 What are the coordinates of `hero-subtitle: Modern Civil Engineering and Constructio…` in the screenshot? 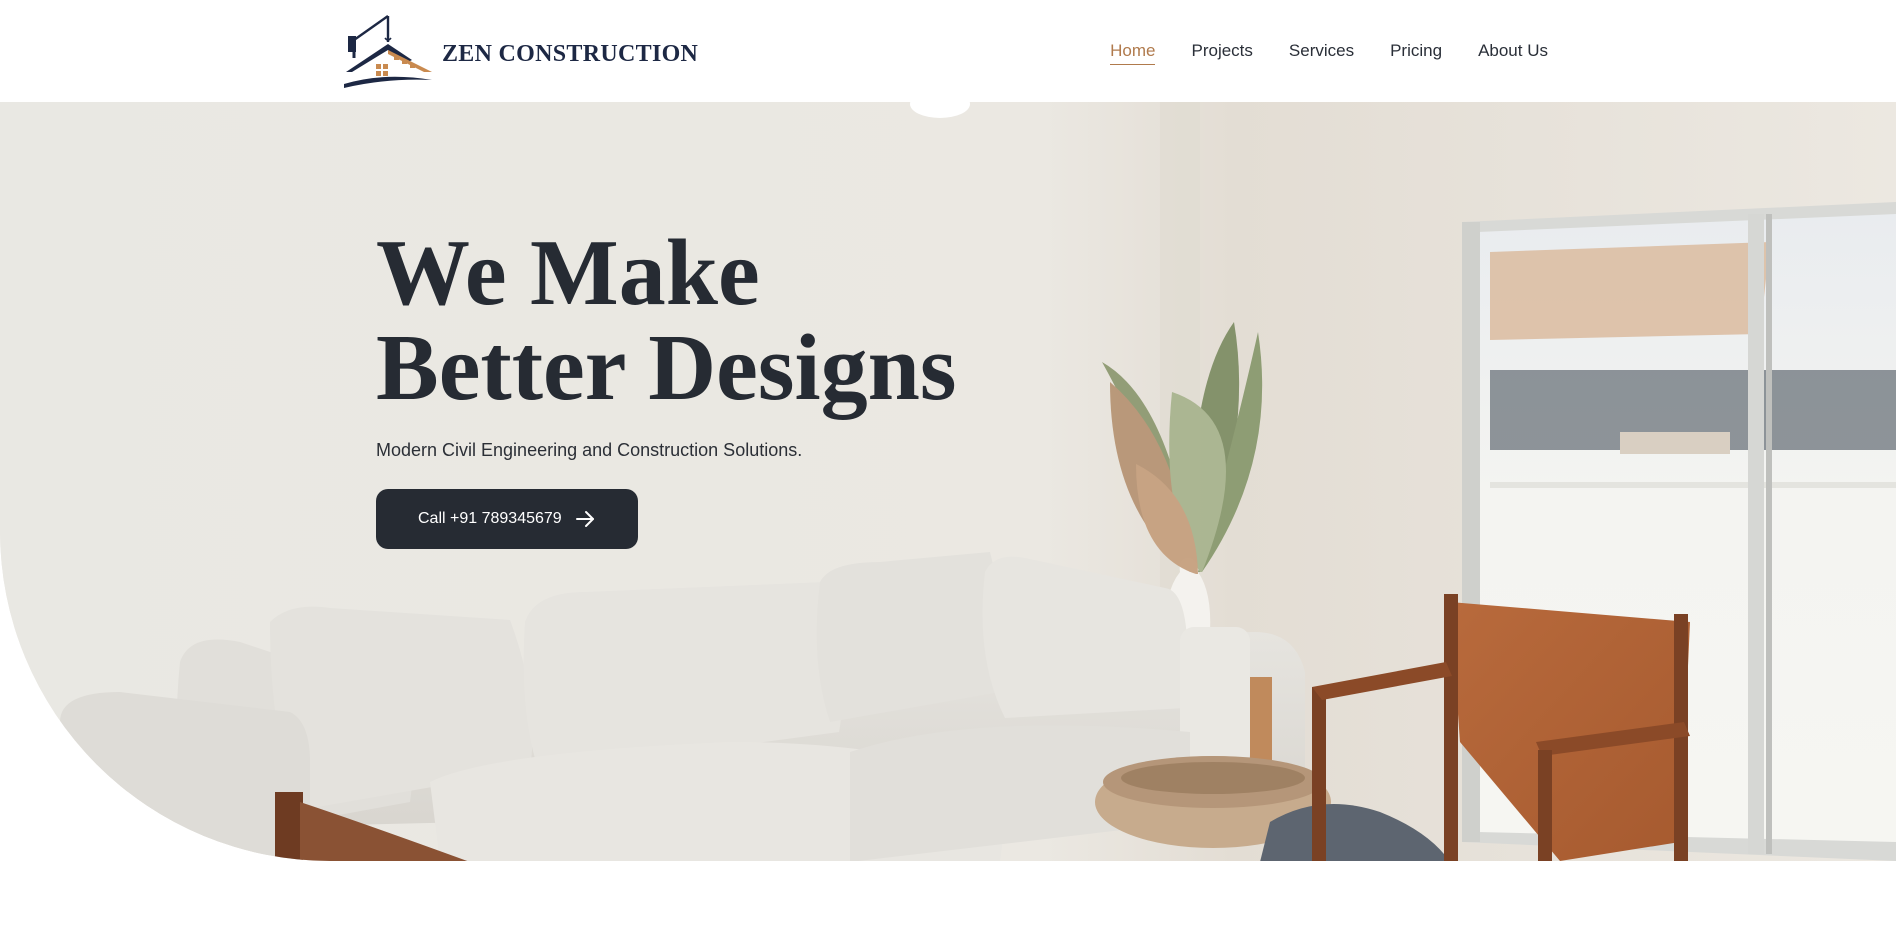 It's located at (589, 450).